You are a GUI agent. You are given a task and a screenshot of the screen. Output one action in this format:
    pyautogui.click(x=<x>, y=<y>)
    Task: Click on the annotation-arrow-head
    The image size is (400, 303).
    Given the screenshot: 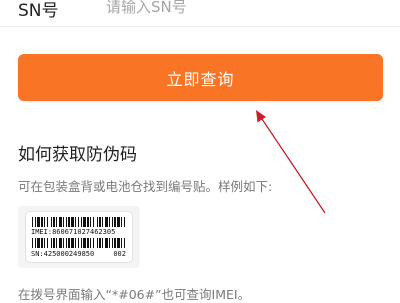 What is the action you would take?
    pyautogui.click(x=261, y=116)
    